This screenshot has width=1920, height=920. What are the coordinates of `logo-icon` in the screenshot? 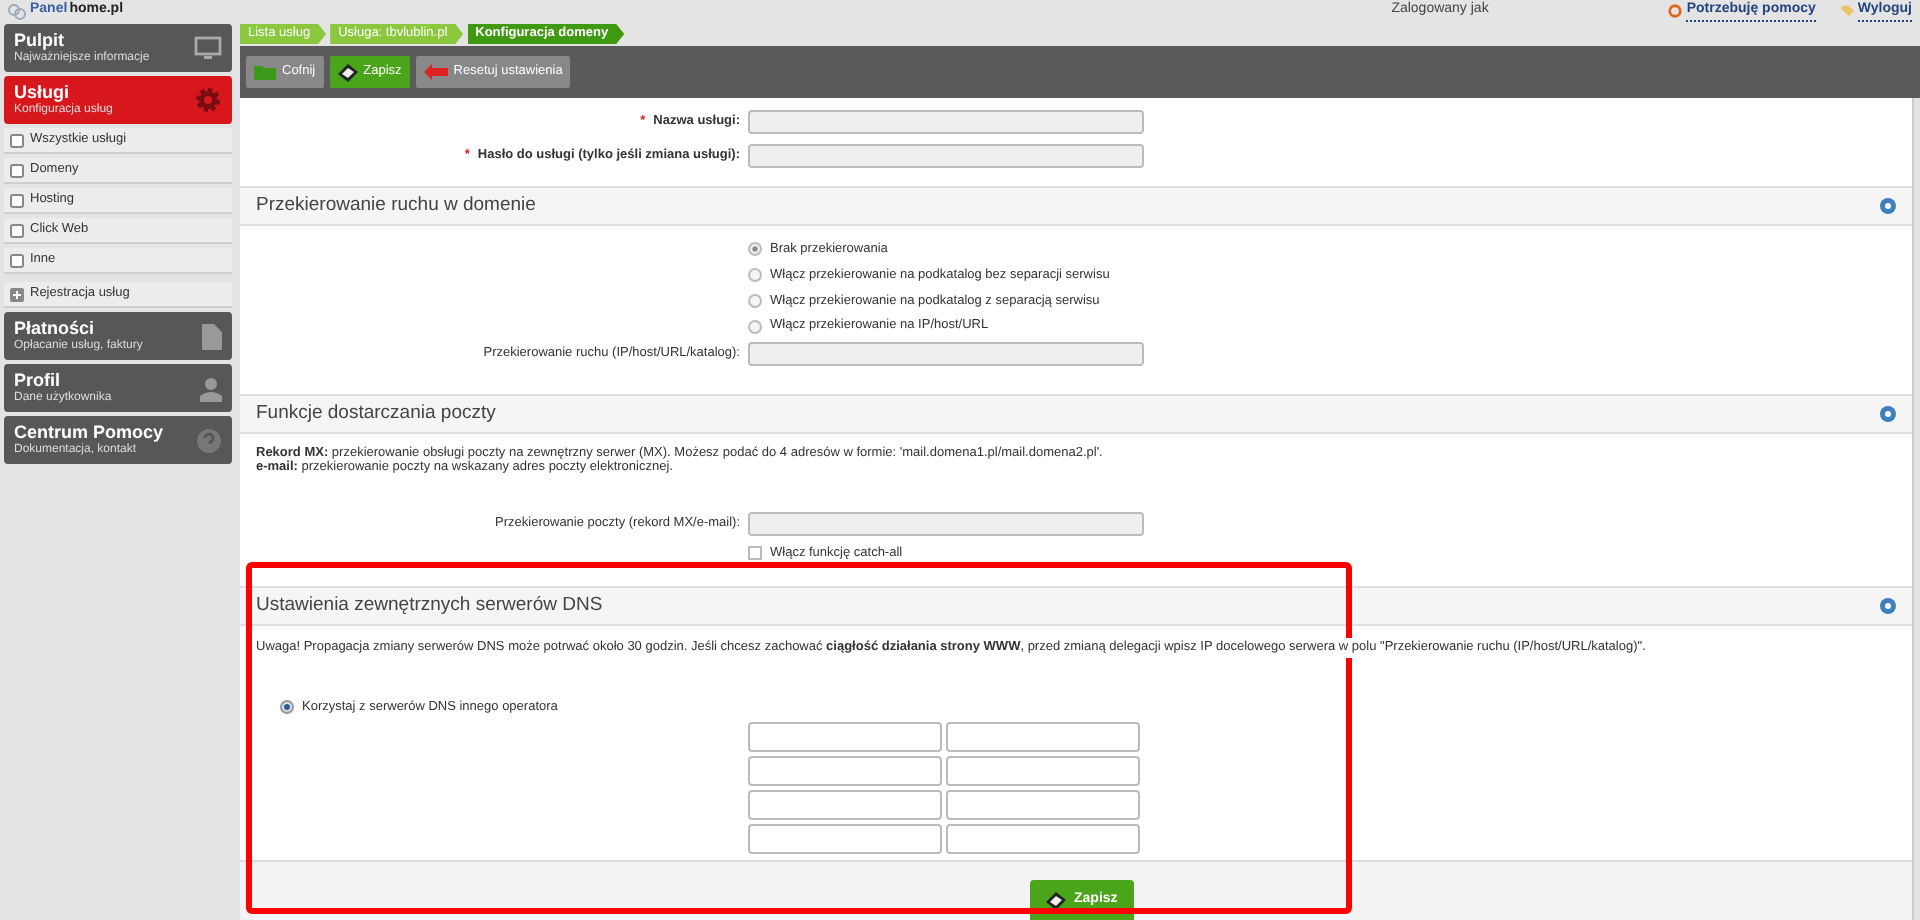 It's located at (17, 11).